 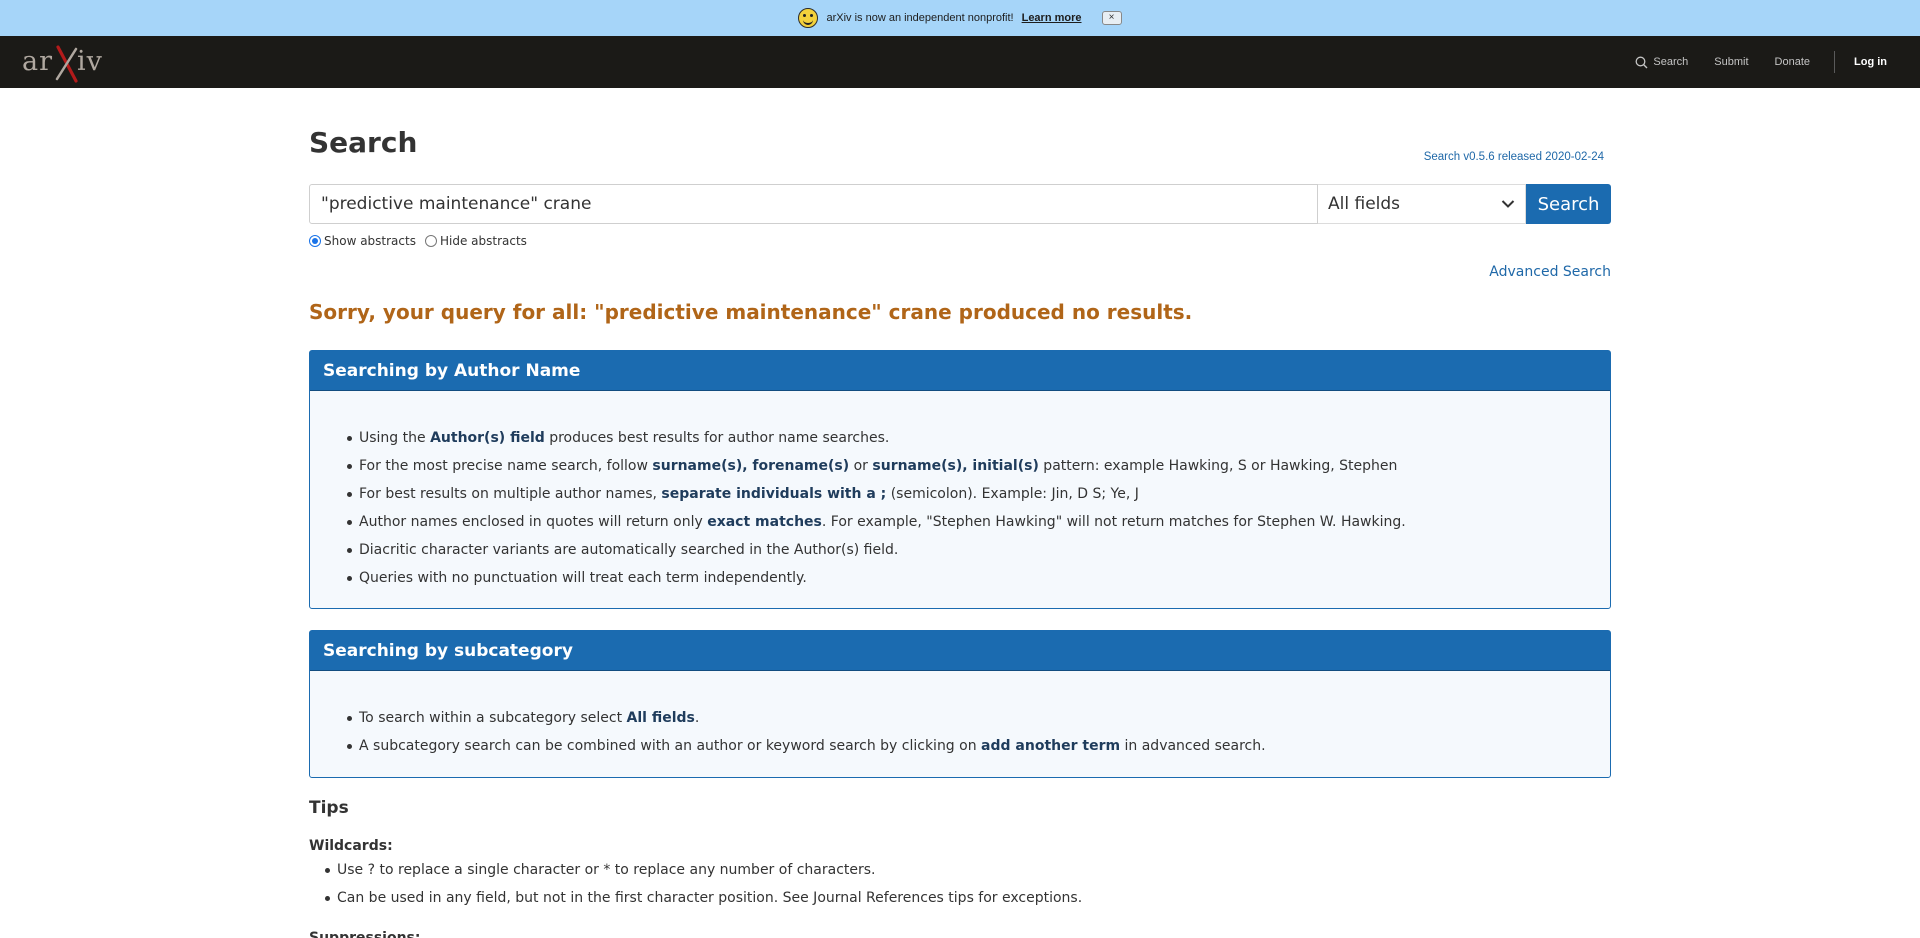 I want to click on header-nav: Search Submit Donate Log in, so click(x=1748, y=62).